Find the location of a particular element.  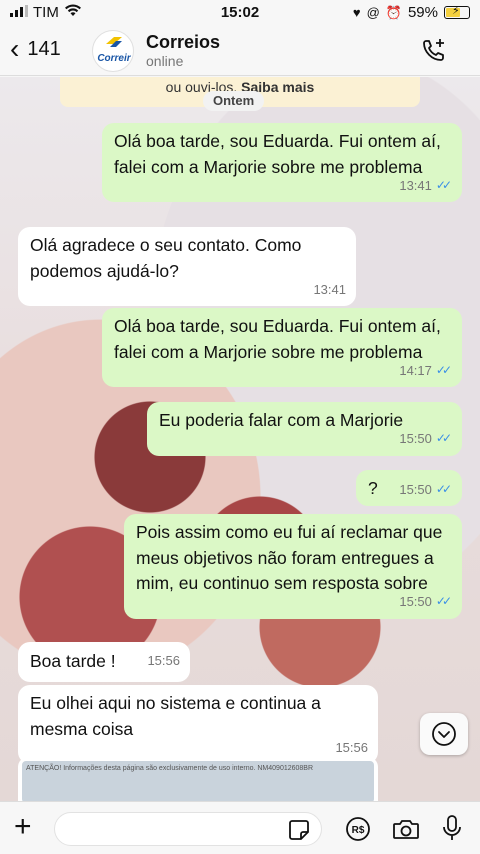

svg-text: R$ is located at coordinates (358, 830).